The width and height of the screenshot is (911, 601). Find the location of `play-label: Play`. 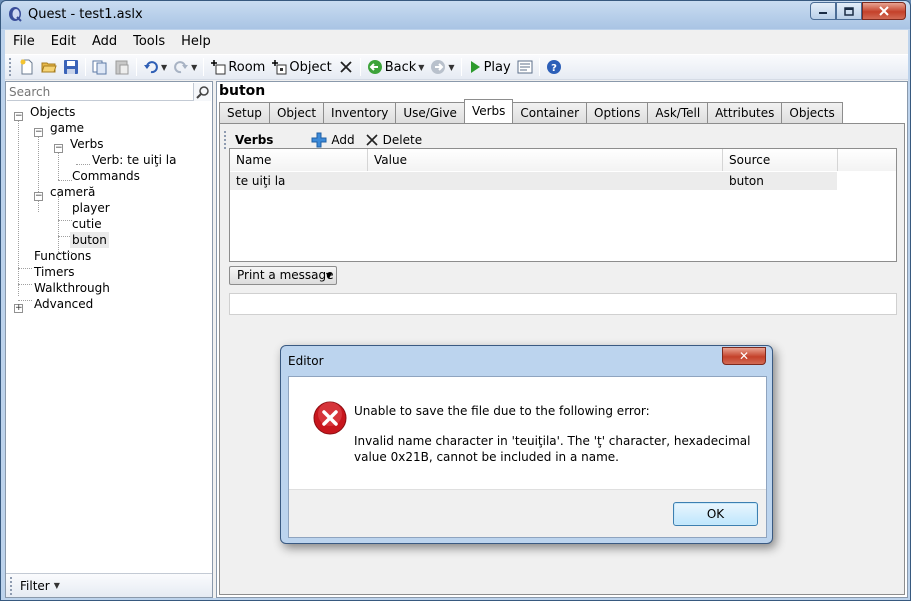

play-label: Play is located at coordinates (497, 67).